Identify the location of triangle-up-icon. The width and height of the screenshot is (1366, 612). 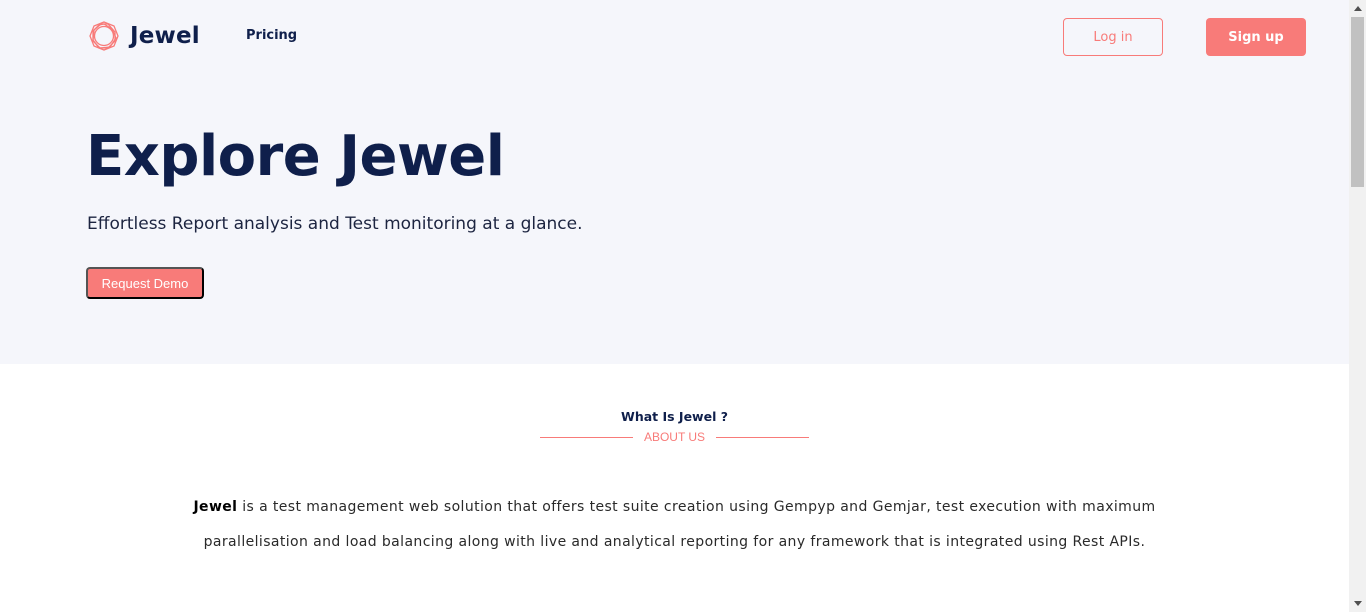
(1357, 8).